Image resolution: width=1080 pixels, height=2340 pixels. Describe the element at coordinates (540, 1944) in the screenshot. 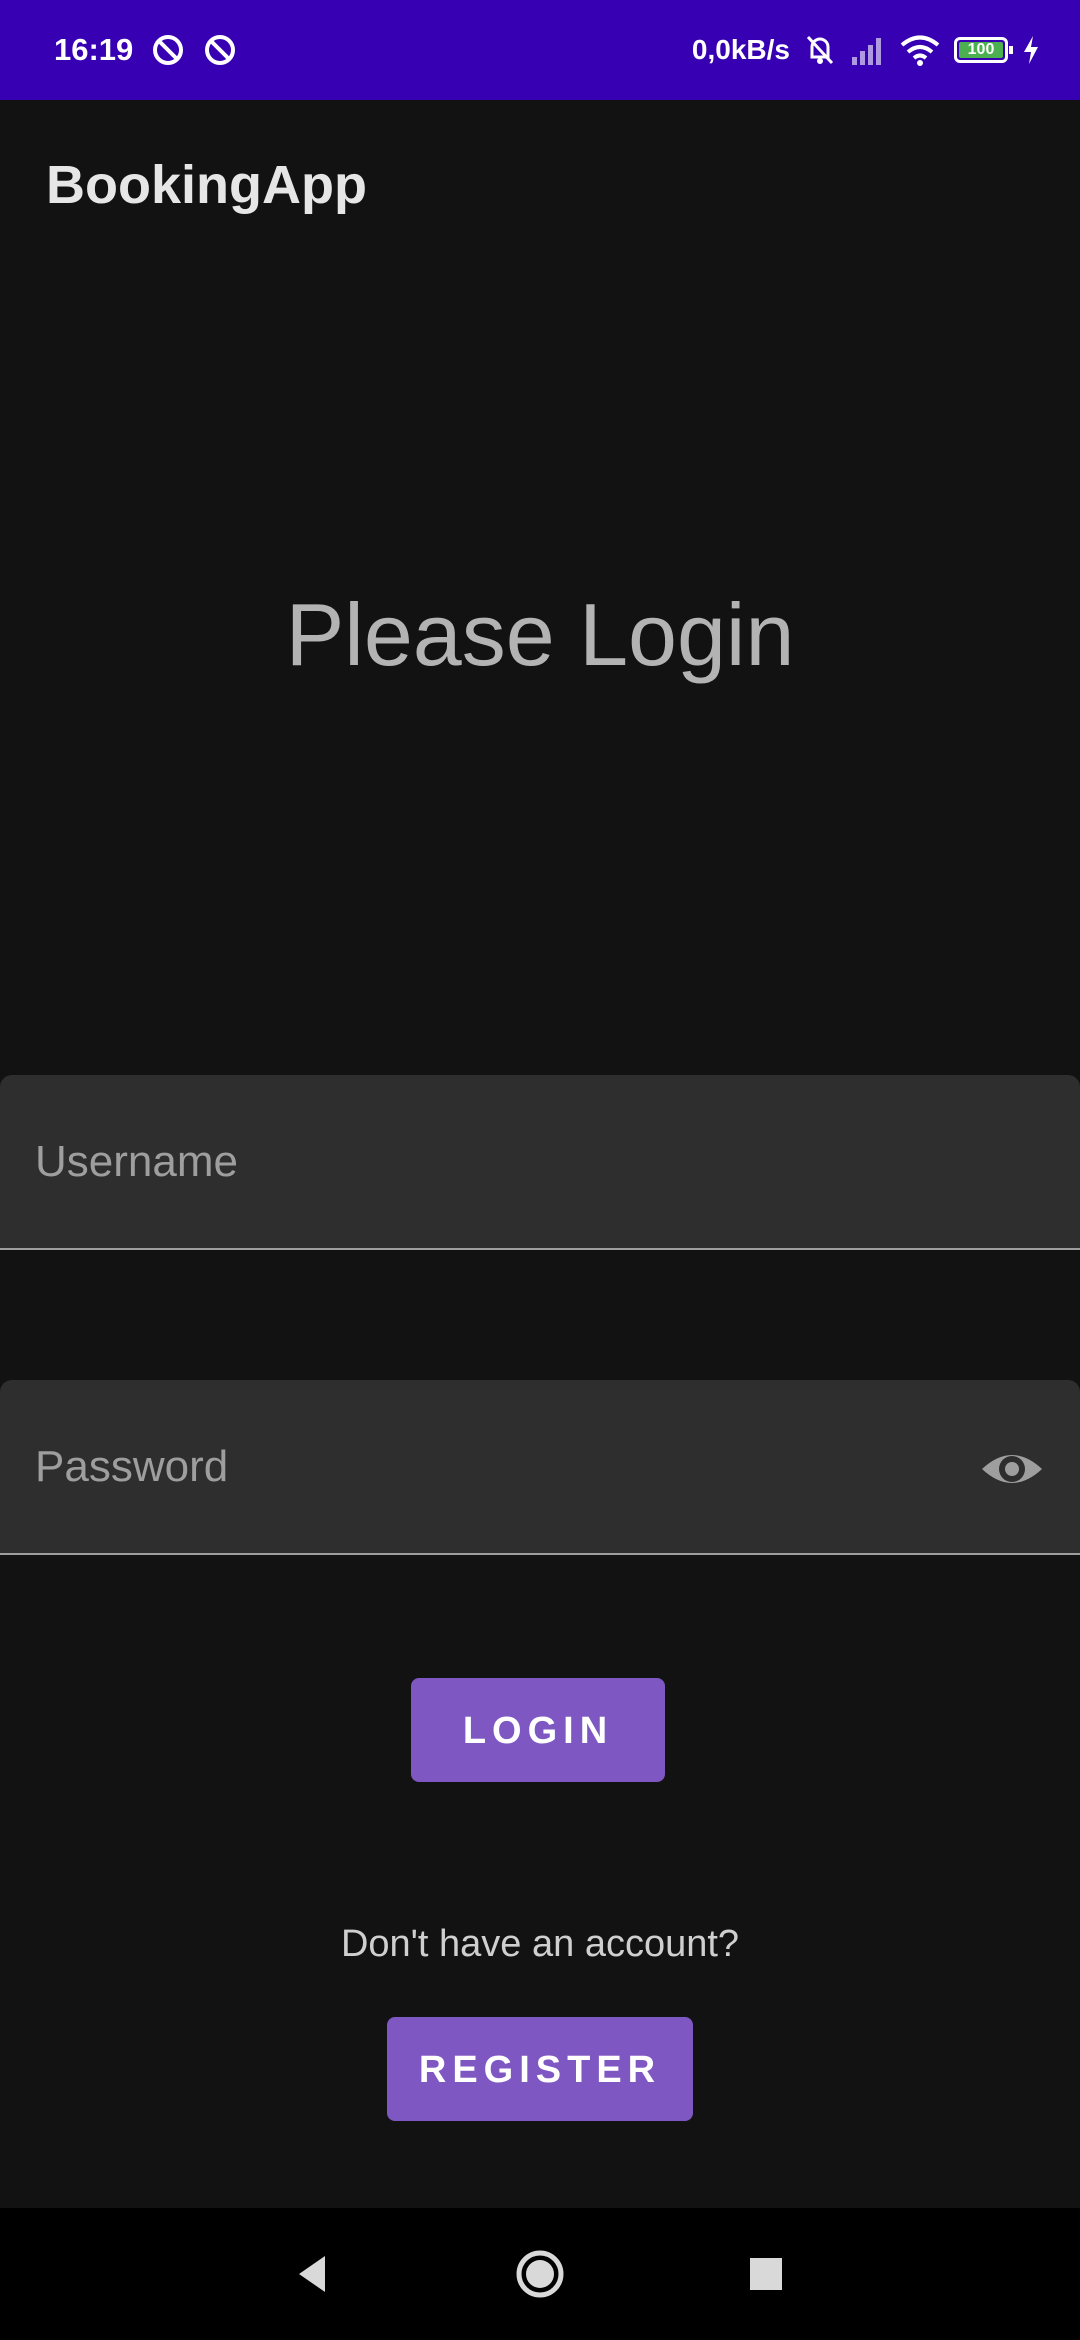

I see `signup-prompt: Don't have an account?` at that location.